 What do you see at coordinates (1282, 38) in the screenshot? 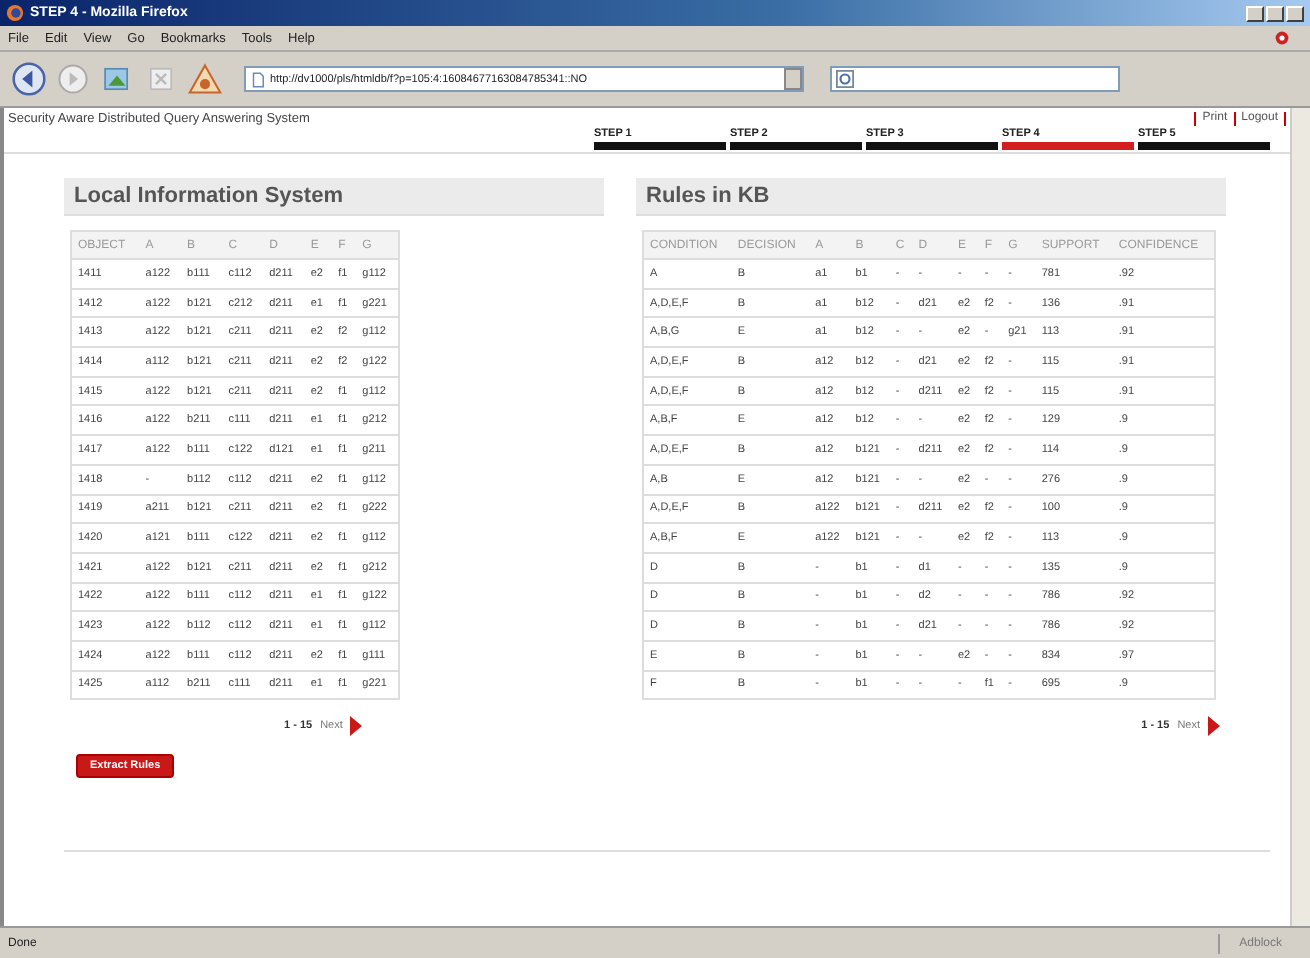
I see `throbber-icon` at bounding box center [1282, 38].